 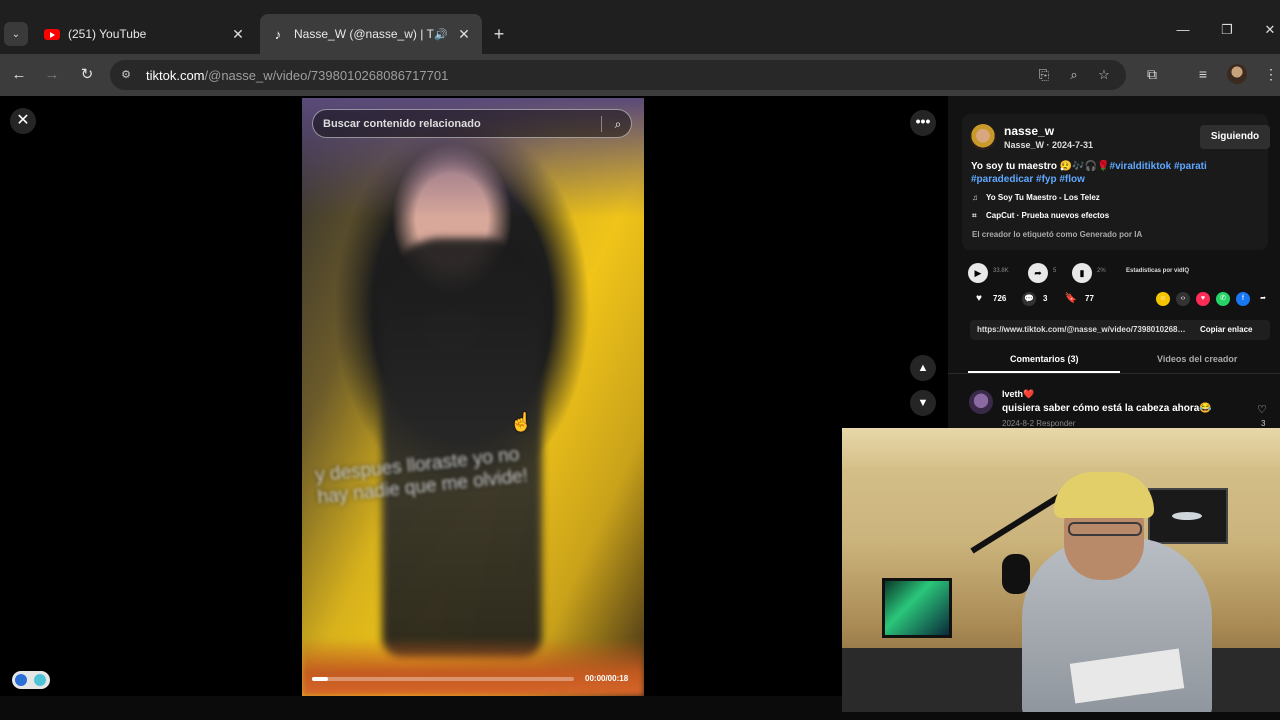 I want to click on repost-icon: ♥, so click(x=1203, y=299).